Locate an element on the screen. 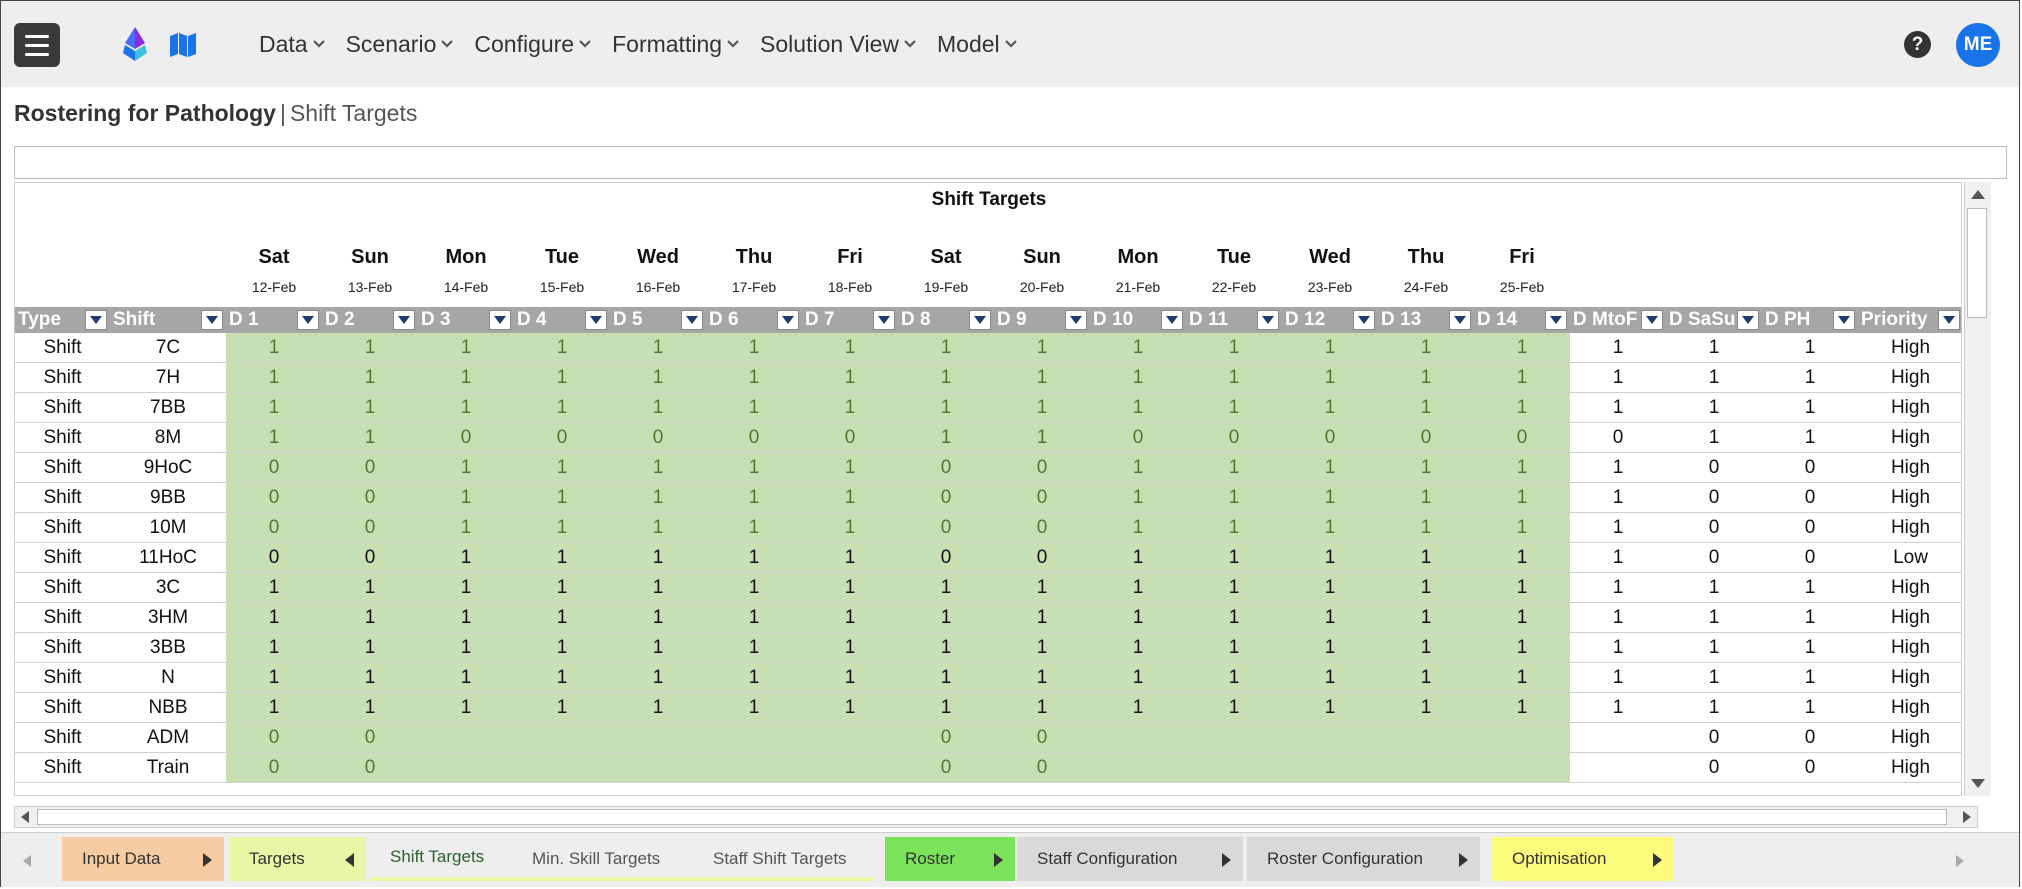 Image resolution: width=2022 pixels, height=889 pixels. horizontal-scroll-thumb is located at coordinates (992, 817).